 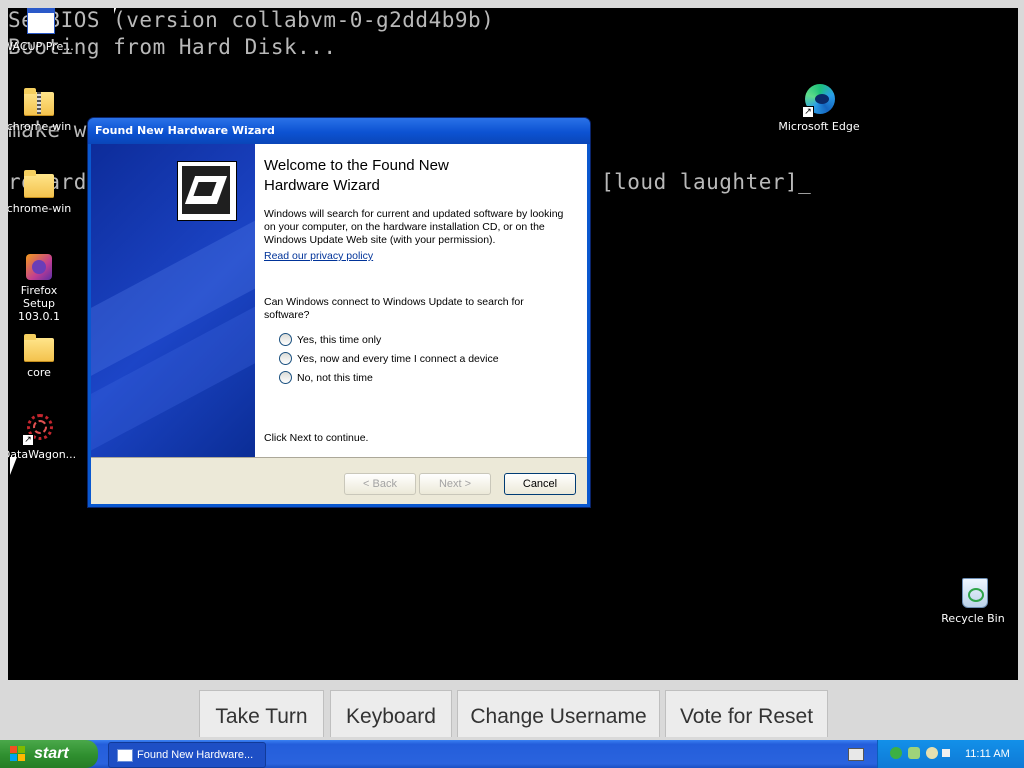 I want to click on recycle-bin-icon, so click(x=973, y=593).